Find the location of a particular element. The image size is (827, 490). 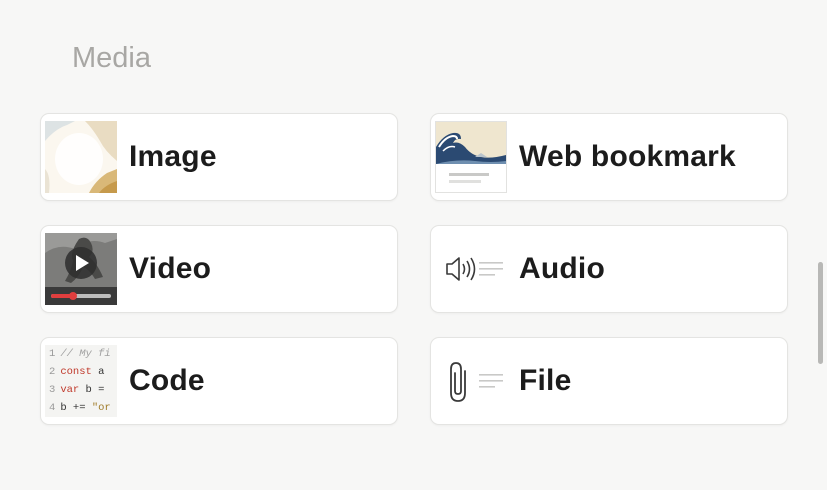

section-title: Media is located at coordinates (111, 58).